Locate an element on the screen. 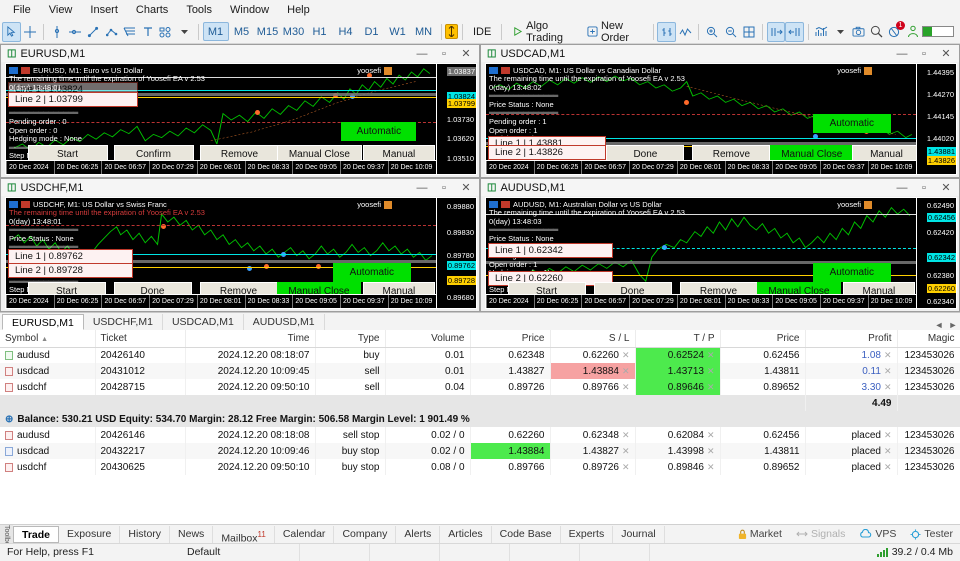 The width and height of the screenshot is (960, 561). crosshair-icon is located at coordinates (30, 32).